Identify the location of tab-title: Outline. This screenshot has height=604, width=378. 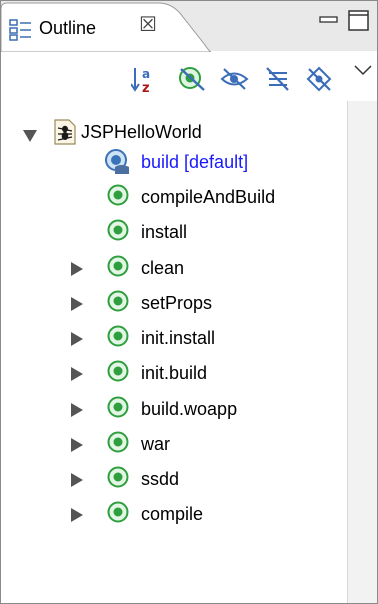
(68, 28).